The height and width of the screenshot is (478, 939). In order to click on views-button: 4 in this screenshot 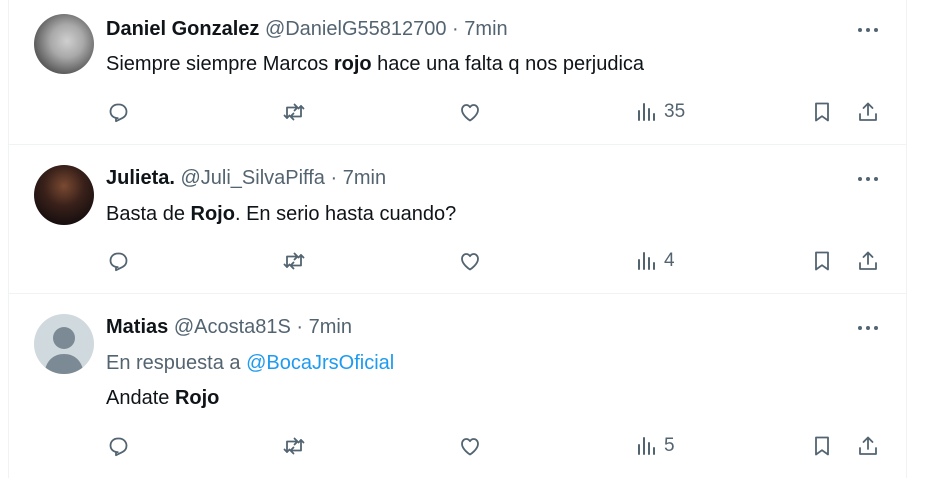, I will do `click(654, 261)`.